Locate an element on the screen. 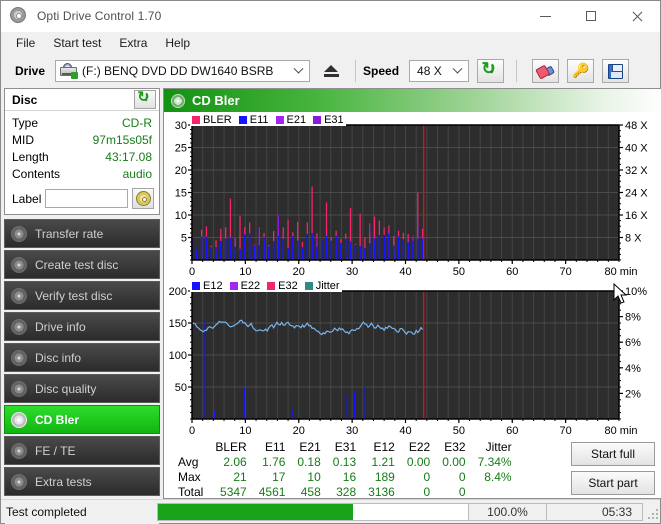 Image resolution: width=661 pixels, height=524 pixels. svg-text: 70 is located at coordinates (566, 431).